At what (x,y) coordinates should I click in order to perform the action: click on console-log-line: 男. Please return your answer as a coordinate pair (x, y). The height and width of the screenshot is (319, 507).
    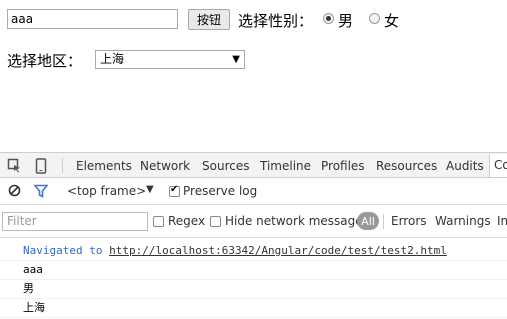
    Looking at the image, I should click on (253, 289).